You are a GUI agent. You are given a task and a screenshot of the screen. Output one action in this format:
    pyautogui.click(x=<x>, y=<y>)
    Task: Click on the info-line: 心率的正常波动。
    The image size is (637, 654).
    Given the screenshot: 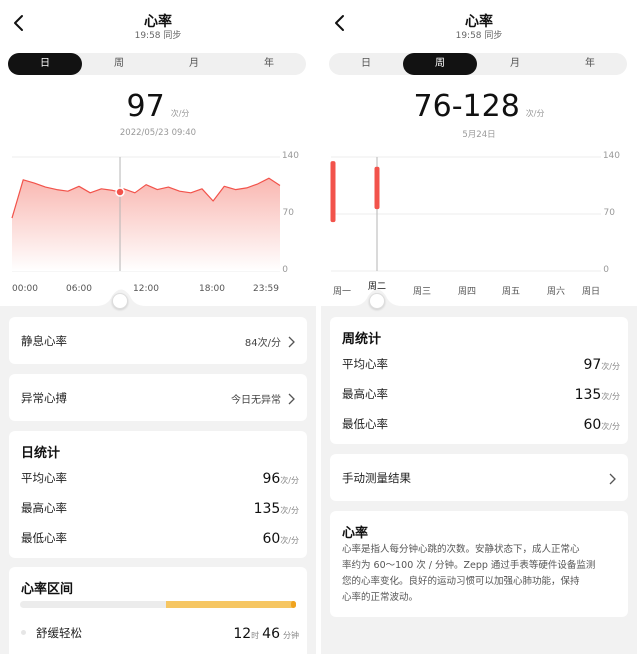 What is the action you would take?
    pyautogui.click(x=380, y=597)
    